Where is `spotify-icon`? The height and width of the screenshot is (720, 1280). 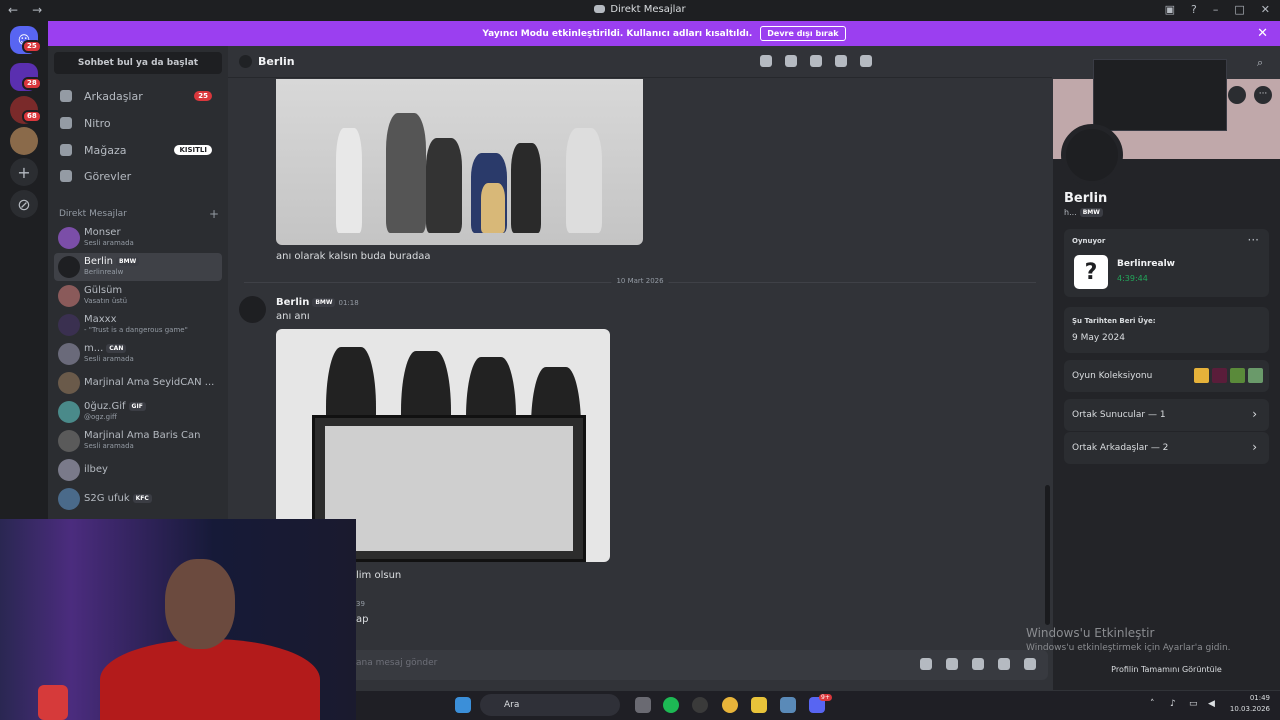 spotify-icon is located at coordinates (671, 705).